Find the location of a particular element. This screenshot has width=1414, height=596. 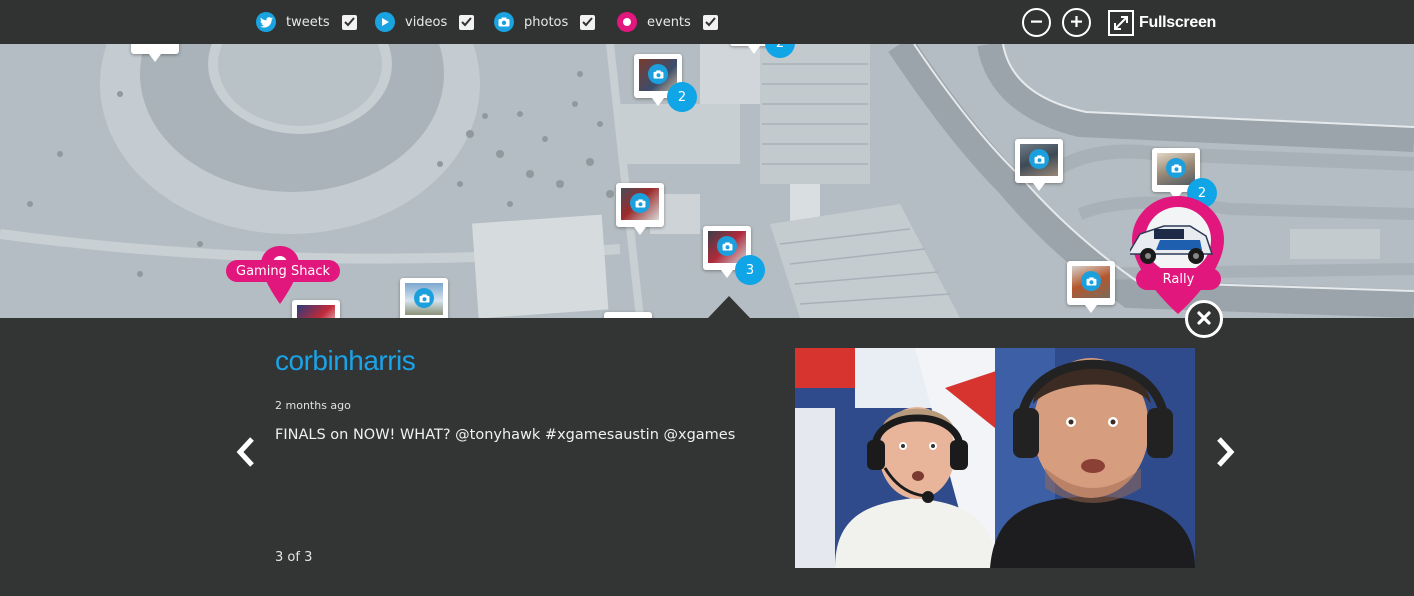

chevron-right-icon is located at coordinates (1225, 454).